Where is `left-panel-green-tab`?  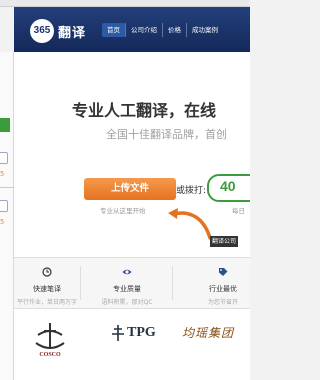
left-panel-green-tab is located at coordinates (5, 125).